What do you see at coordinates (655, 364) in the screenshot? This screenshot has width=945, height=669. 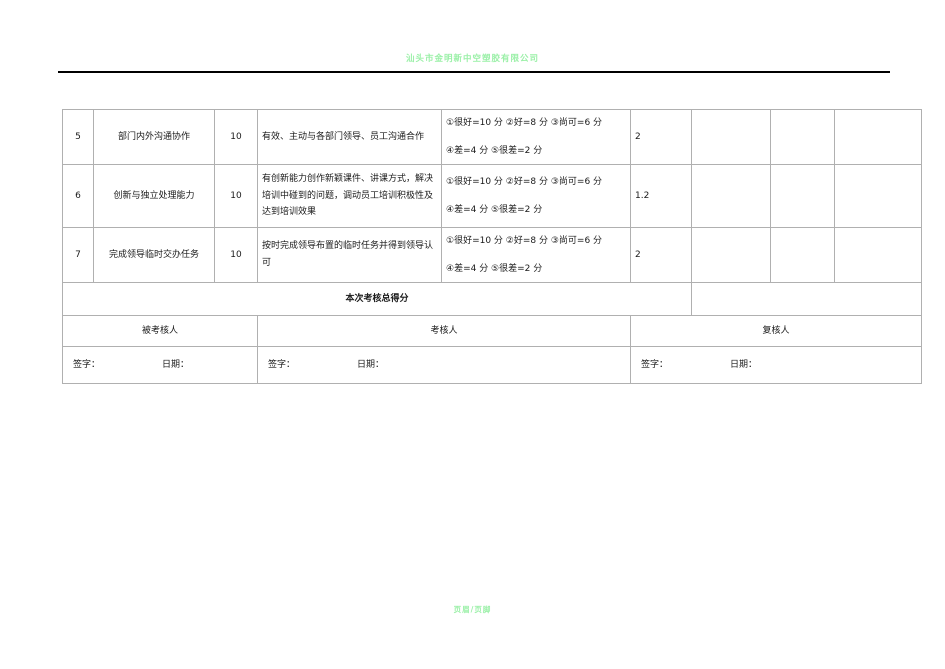 I see `signature-label-reviewer: 签字：` at bounding box center [655, 364].